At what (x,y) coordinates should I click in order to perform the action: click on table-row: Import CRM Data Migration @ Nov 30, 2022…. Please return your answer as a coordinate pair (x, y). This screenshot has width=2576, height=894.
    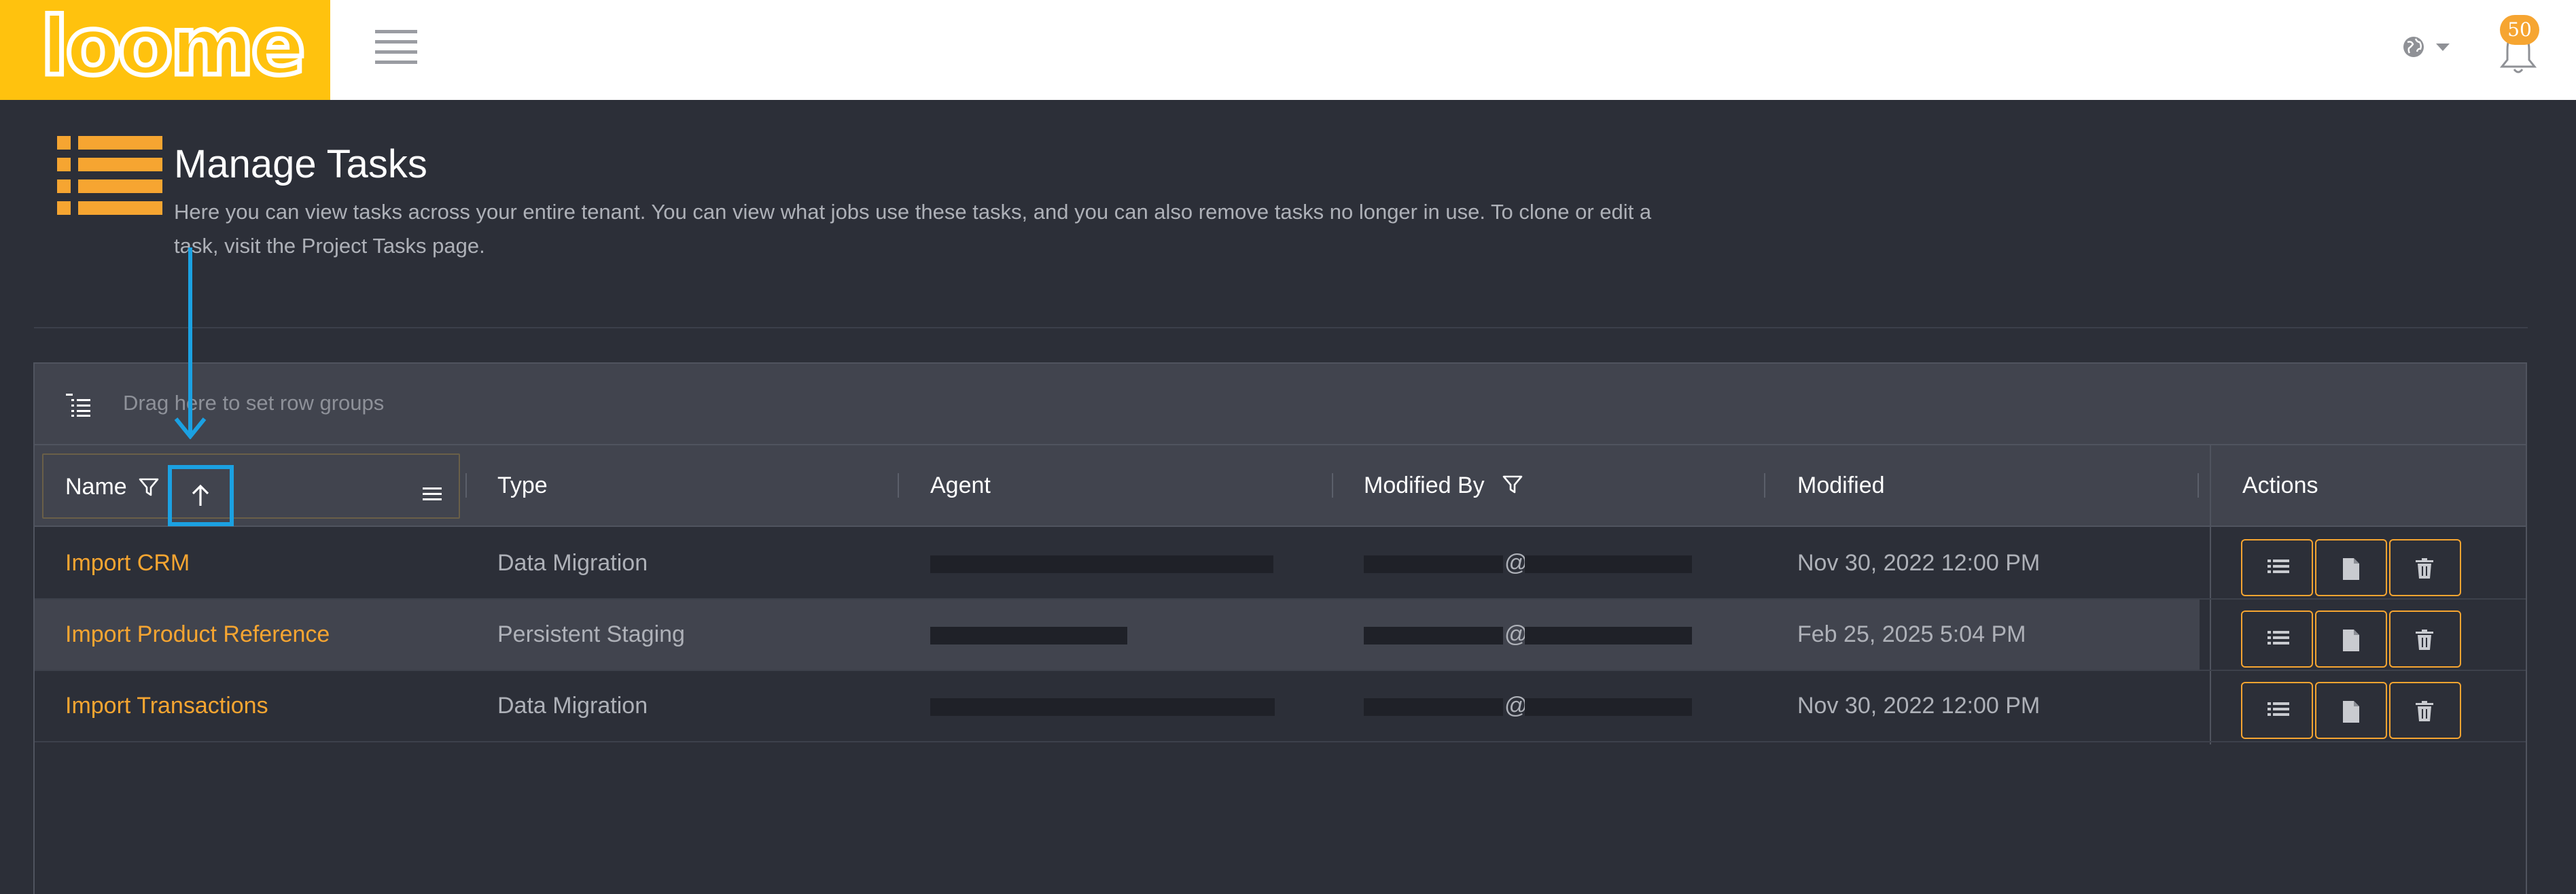
    Looking at the image, I should click on (1280, 564).